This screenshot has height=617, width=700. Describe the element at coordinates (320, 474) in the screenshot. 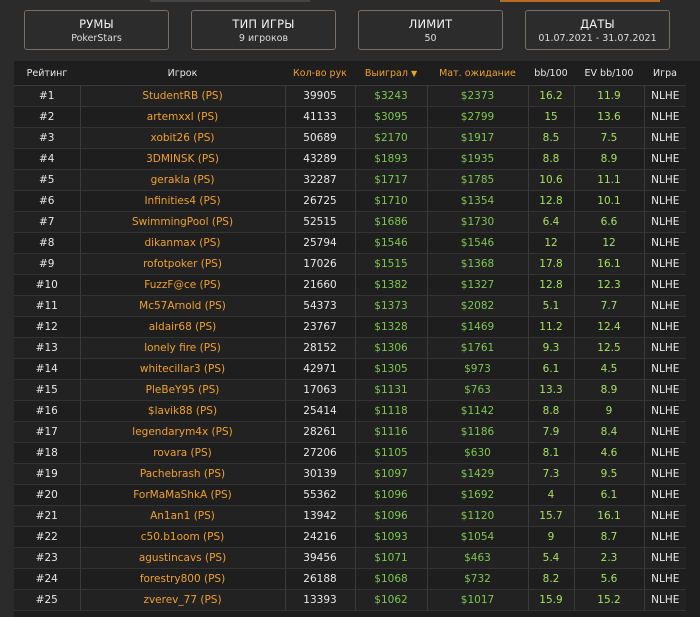

I see `cell-hands: 30139` at that location.